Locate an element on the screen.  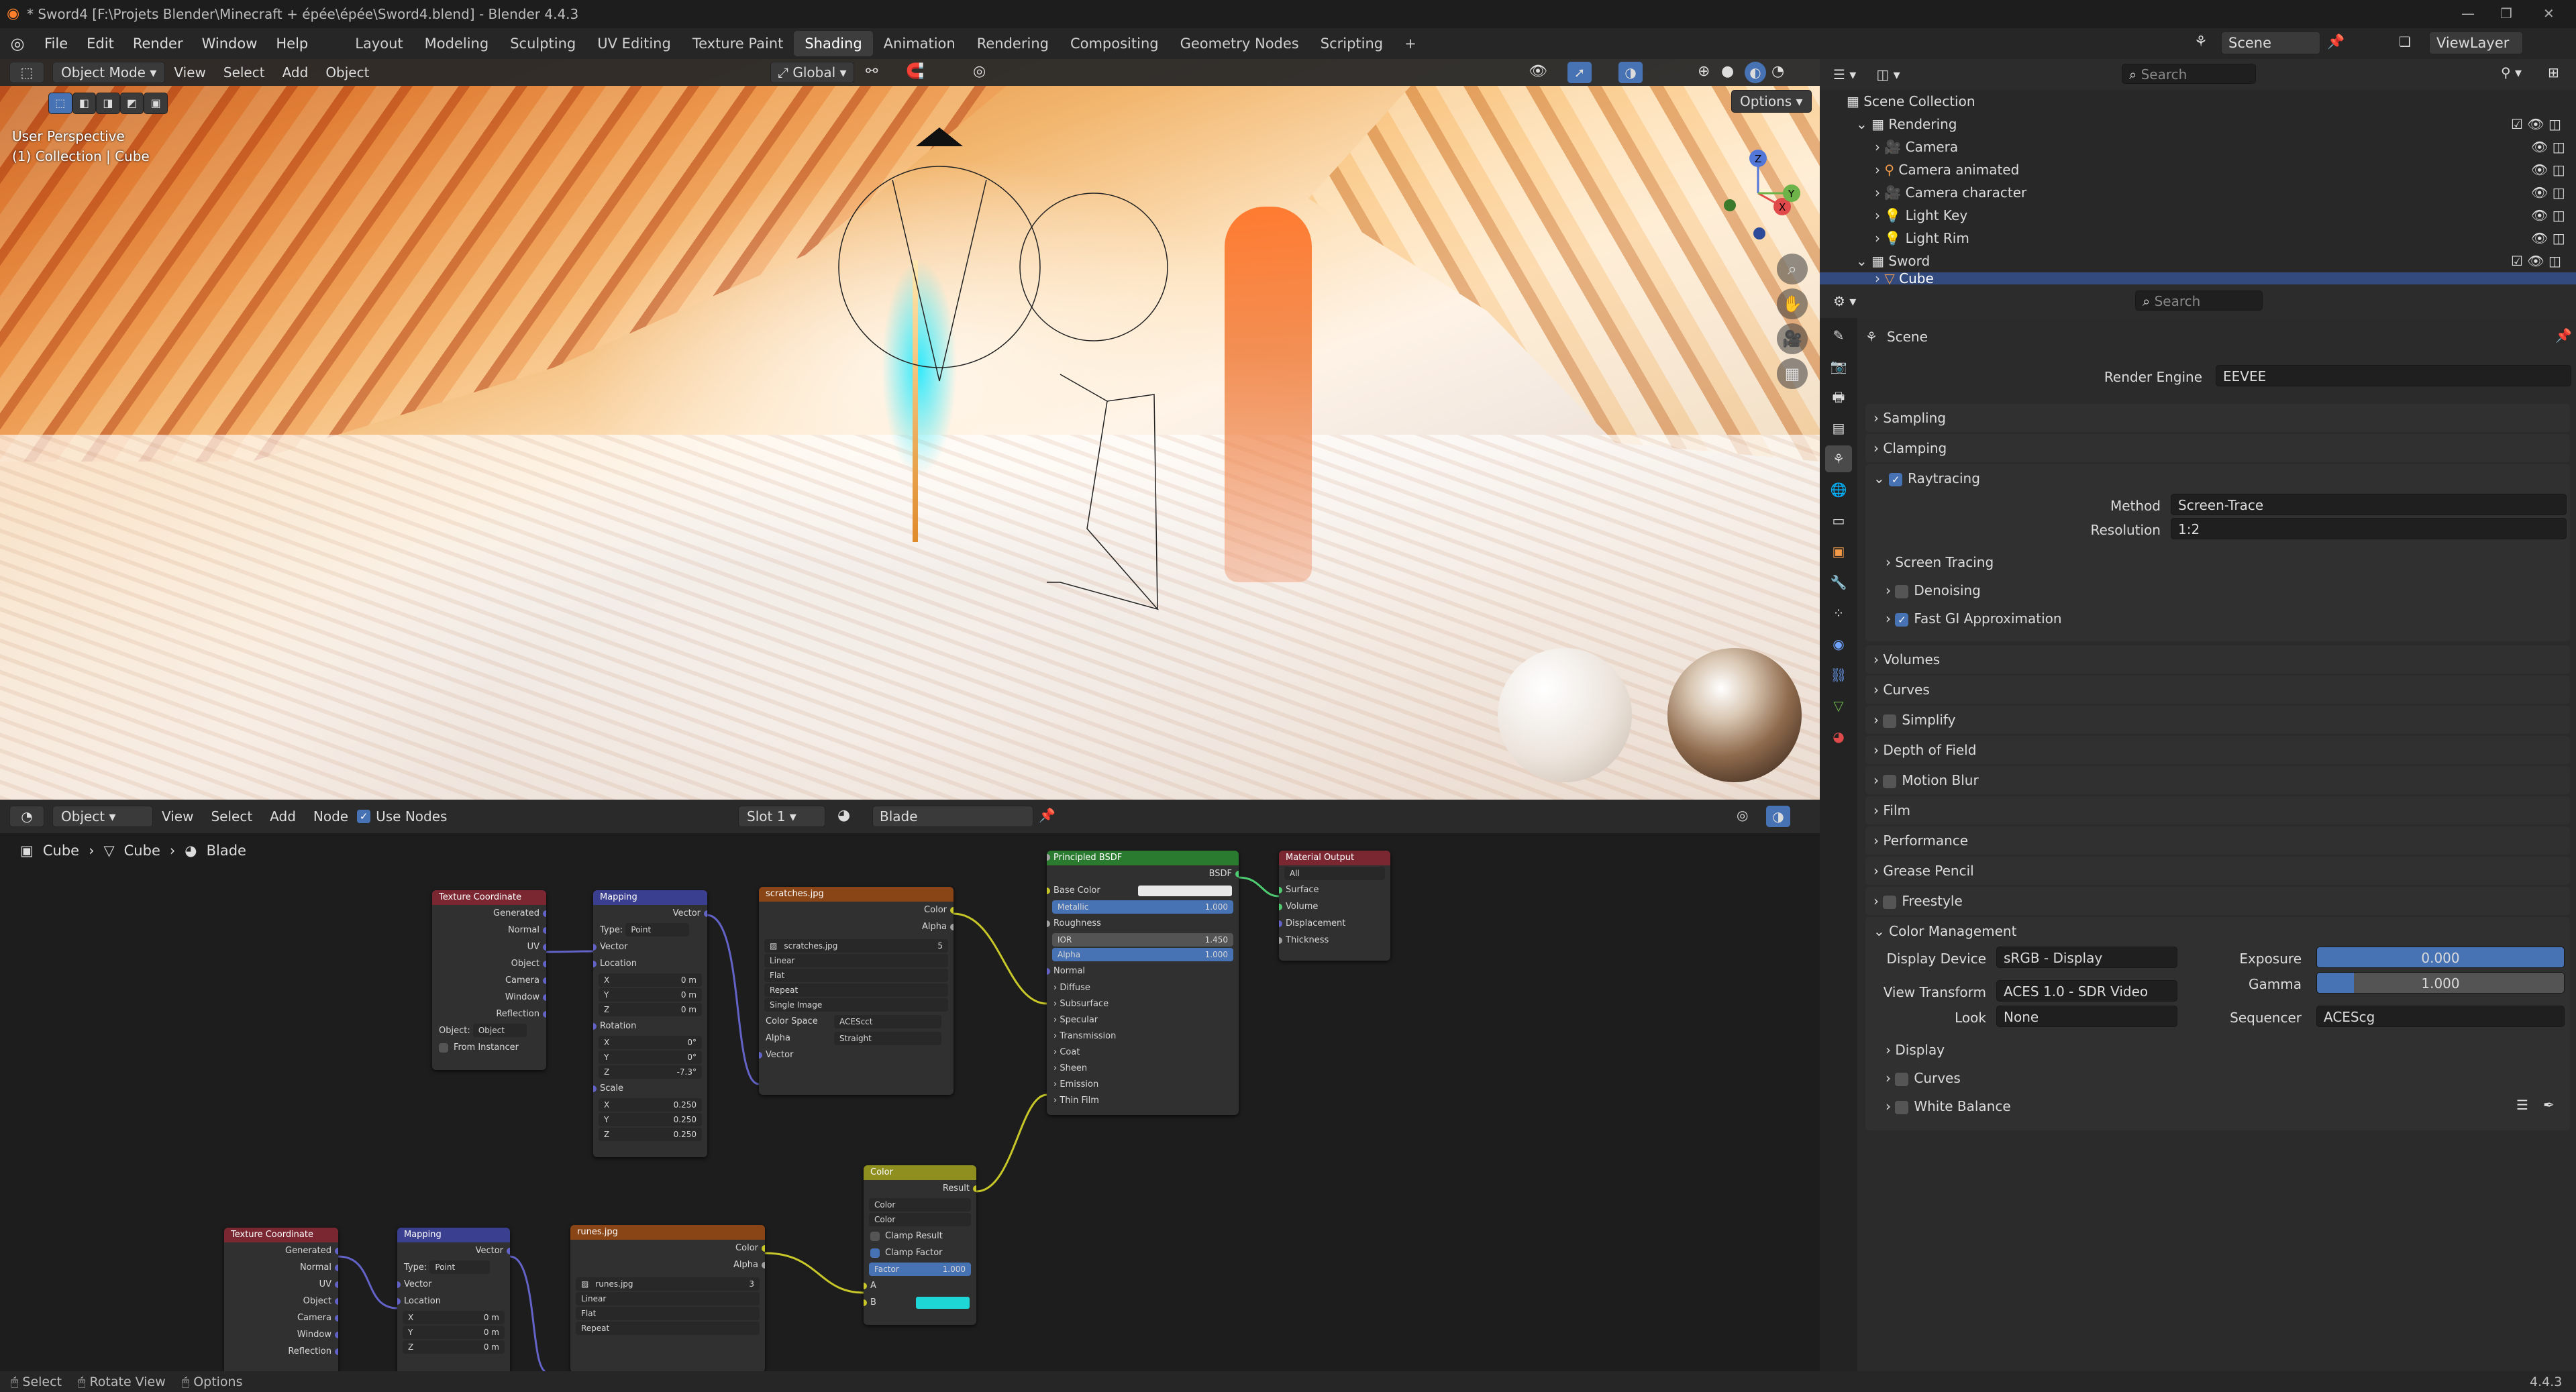
location-z-2: Z0 m is located at coordinates (454, 1347).